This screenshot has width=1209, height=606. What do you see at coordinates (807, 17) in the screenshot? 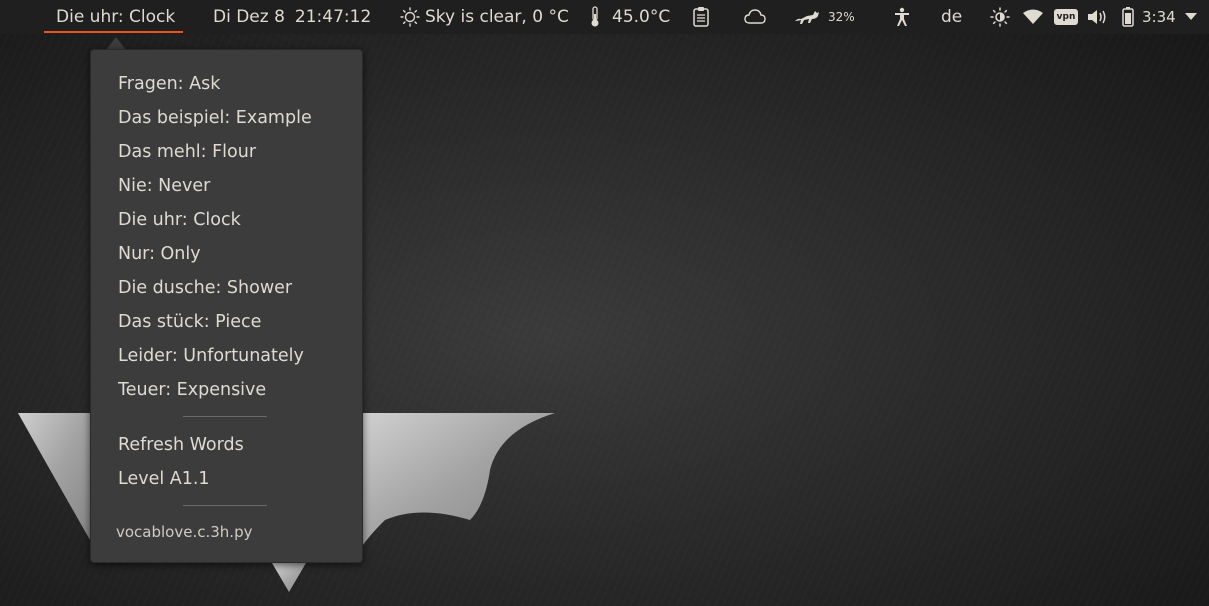
I see `cat-icon` at bounding box center [807, 17].